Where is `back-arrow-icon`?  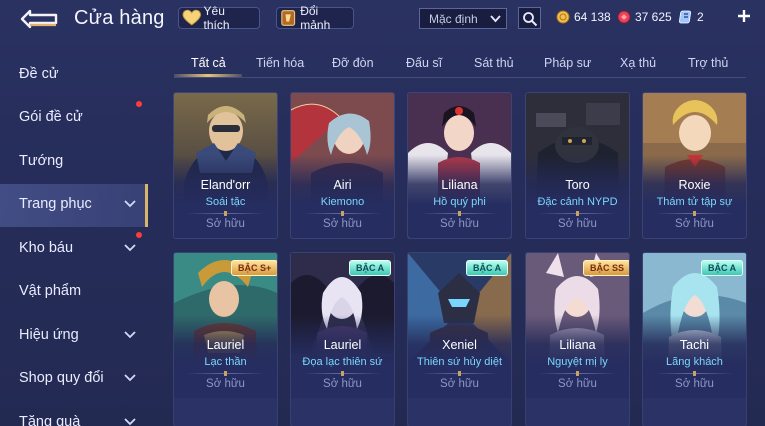
back-arrow-icon is located at coordinates (39, 19).